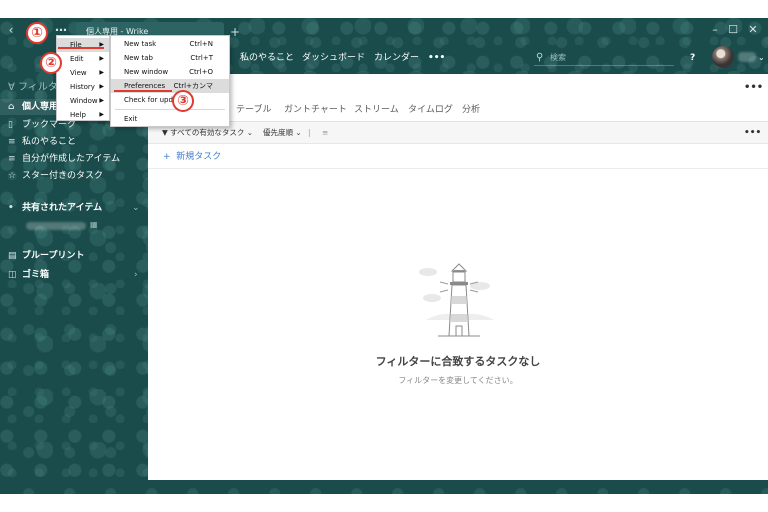  Describe the element at coordinates (12, 256) in the screenshot. I see `blueprint-icon: ▤` at that location.